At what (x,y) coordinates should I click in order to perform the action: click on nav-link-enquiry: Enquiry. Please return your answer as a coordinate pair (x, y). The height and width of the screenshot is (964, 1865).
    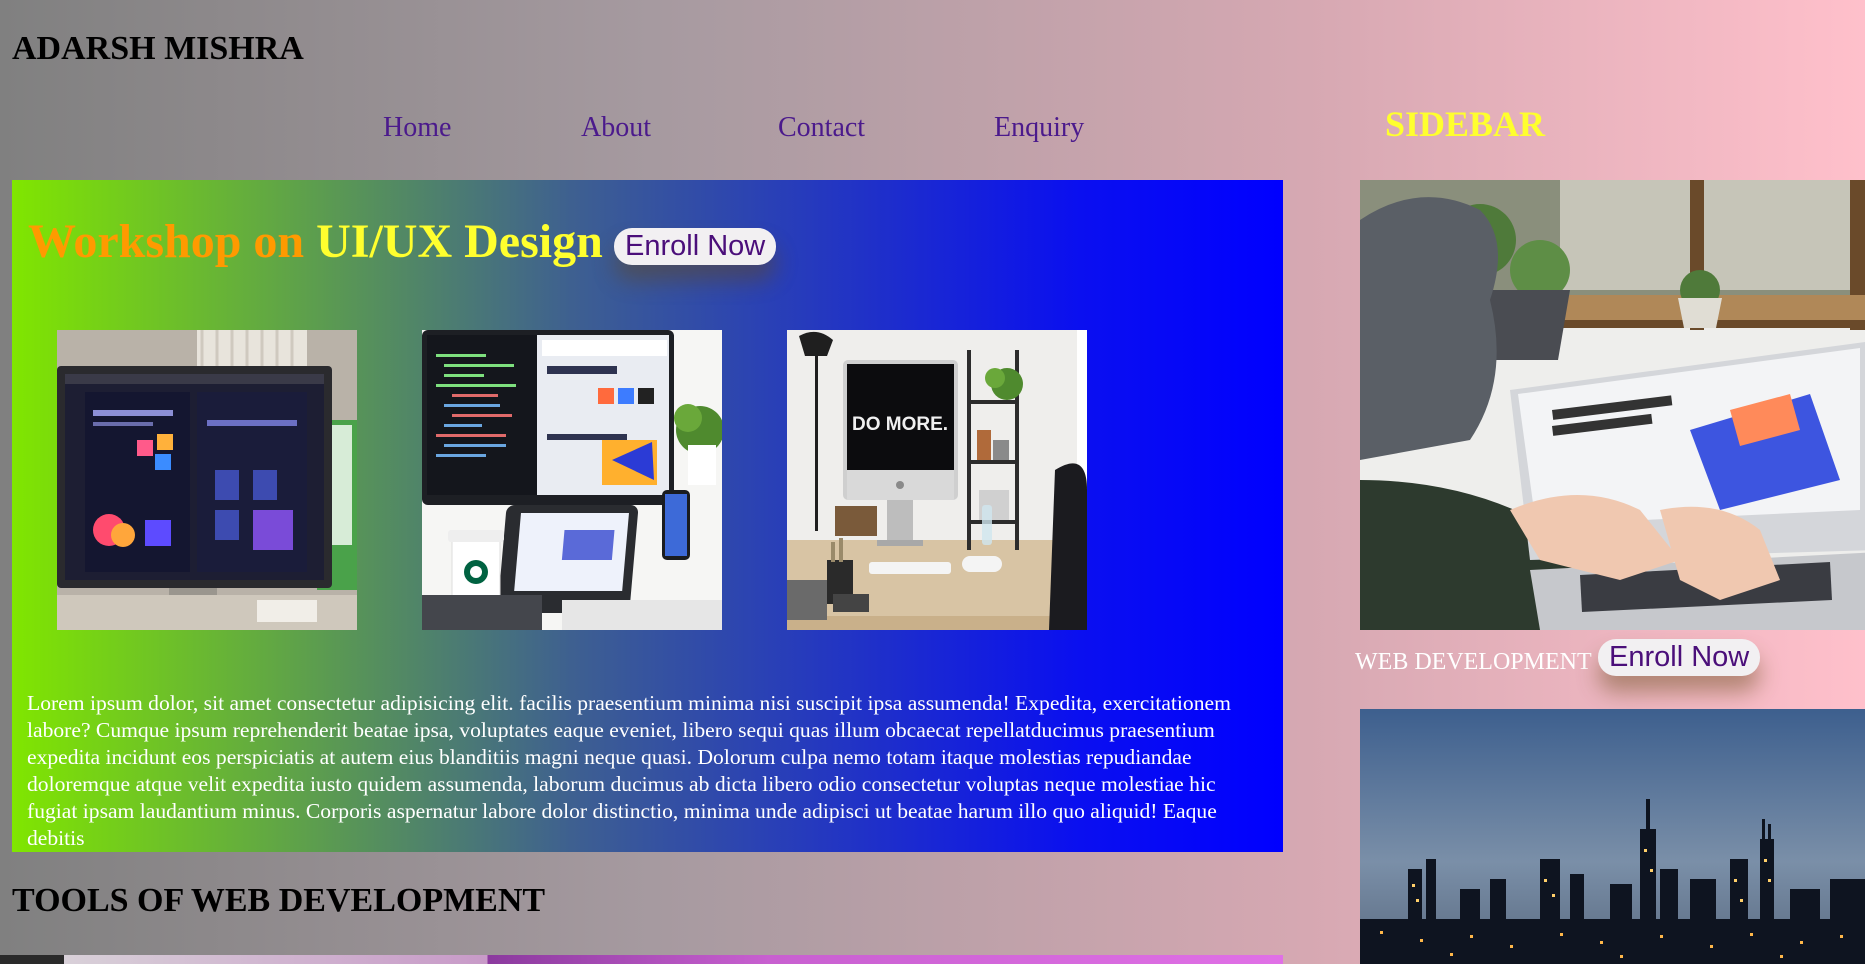
    Looking at the image, I should click on (1039, 128).